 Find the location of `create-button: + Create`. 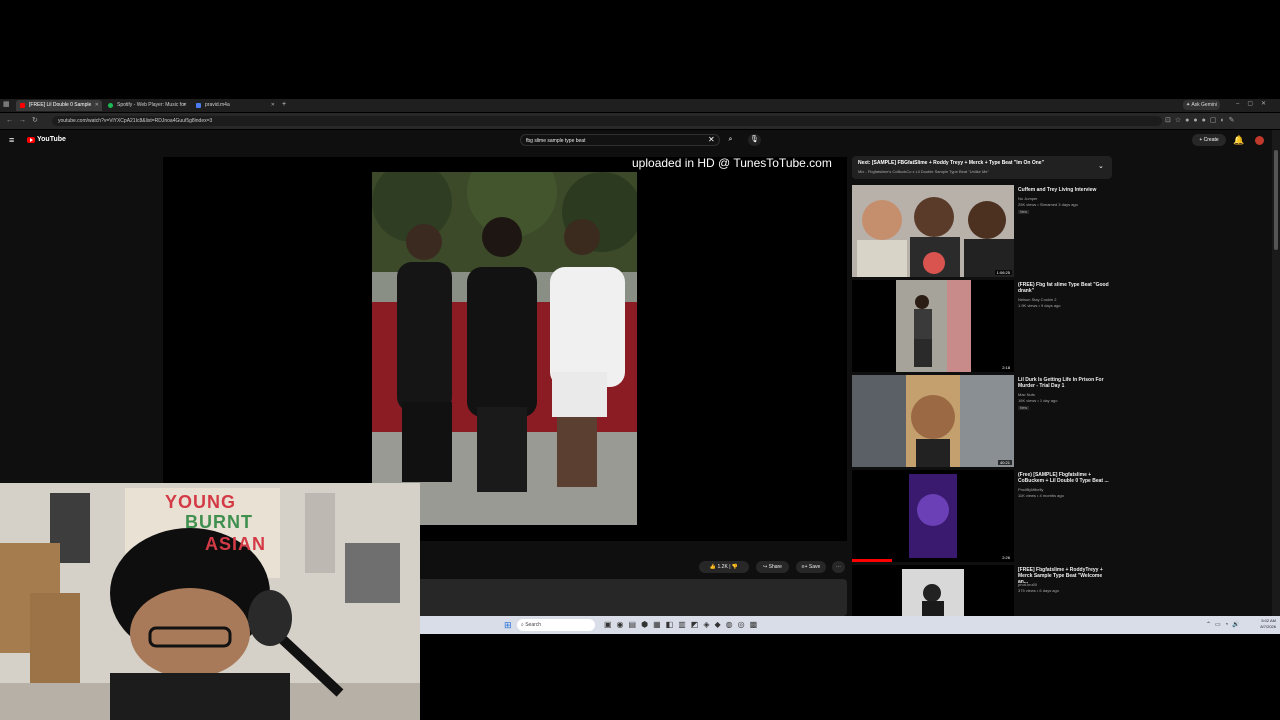

create-button: + Create is located at coordinates (1209, 140).